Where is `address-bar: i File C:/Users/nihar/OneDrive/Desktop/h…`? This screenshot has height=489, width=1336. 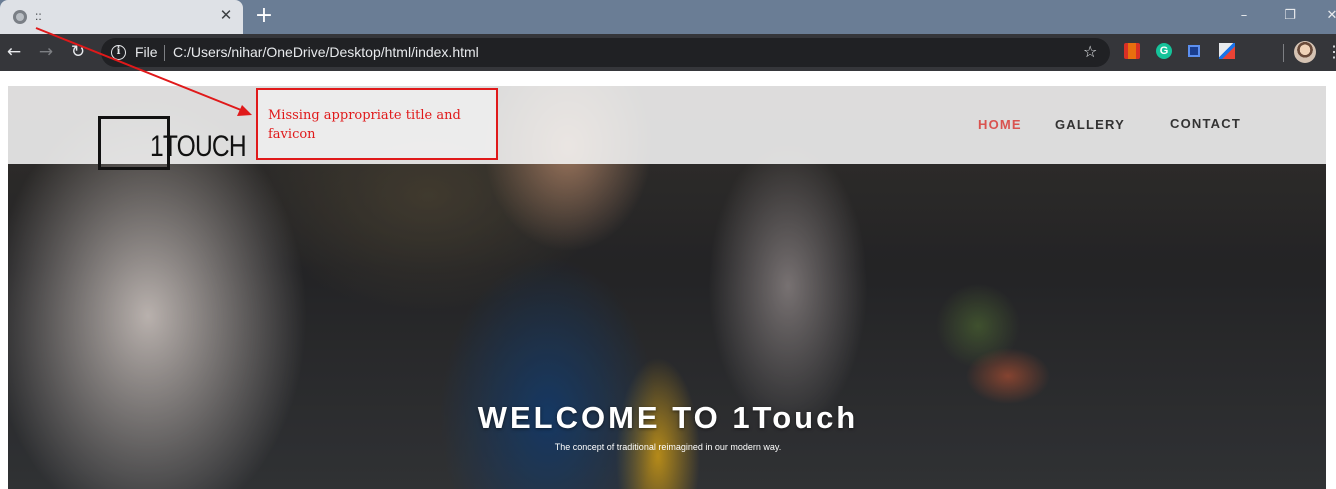 address-bar: i File C:/Users/nihar/OneDrive/Desktop/h… is located at coordinates (605, 52).